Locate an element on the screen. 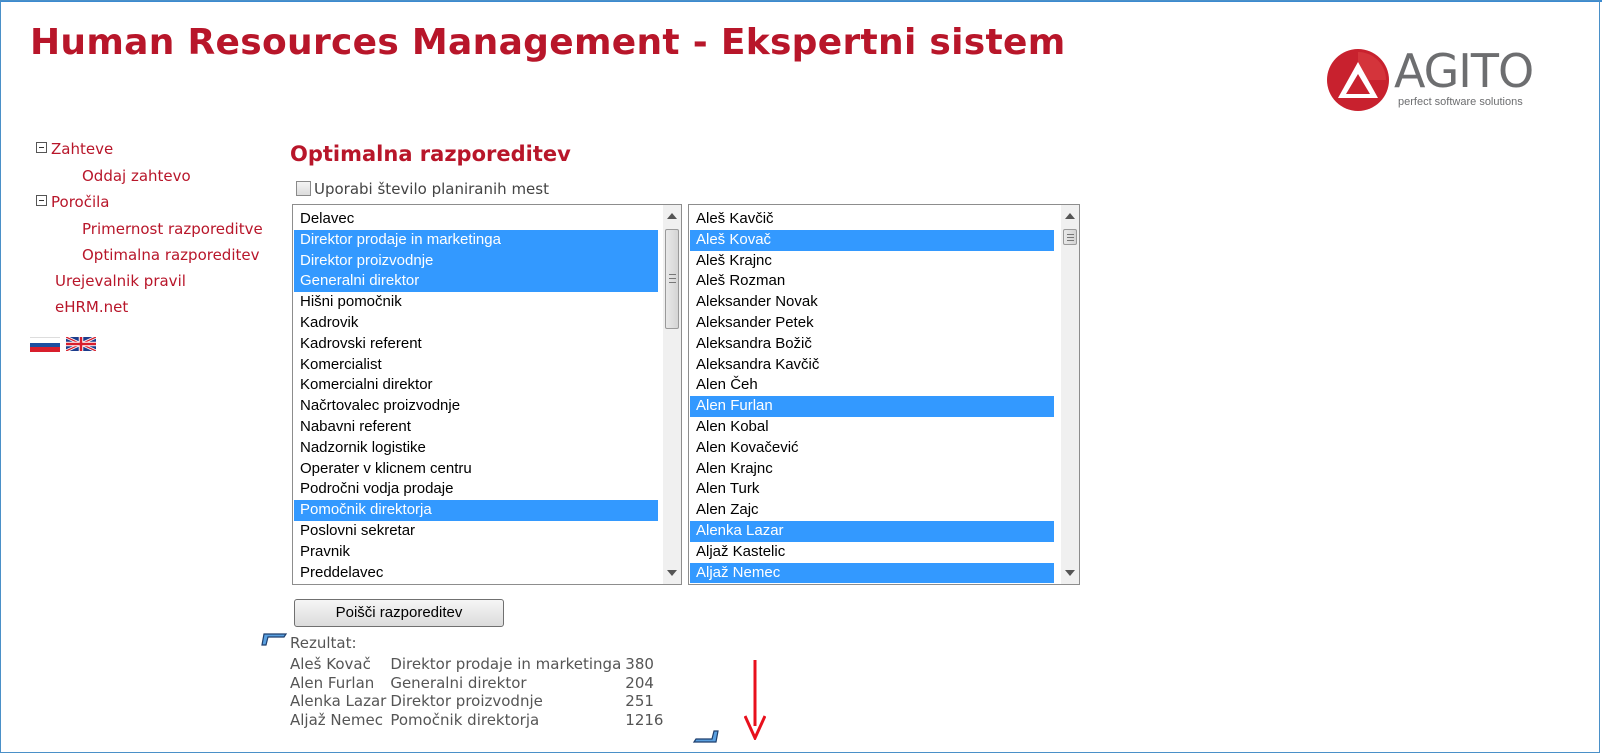  result-position: Generalni direktor is located at coordinates (458, 682).